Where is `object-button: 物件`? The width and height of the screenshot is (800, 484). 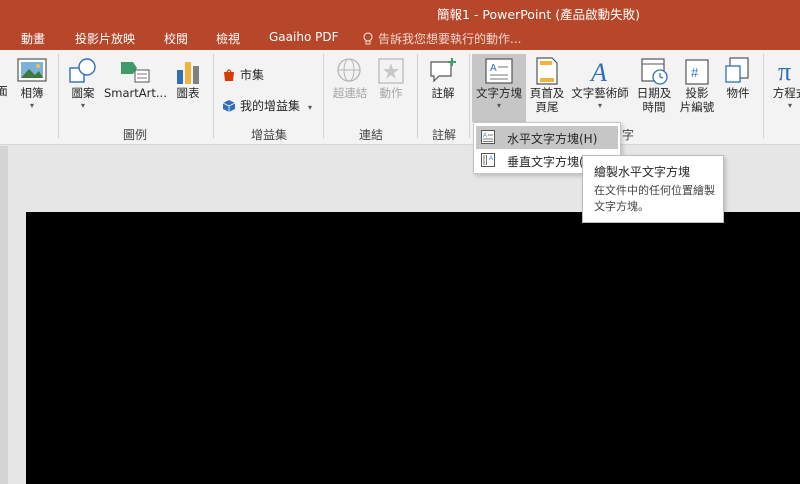
object-button: 物件 is located at coordinates (738, 78).